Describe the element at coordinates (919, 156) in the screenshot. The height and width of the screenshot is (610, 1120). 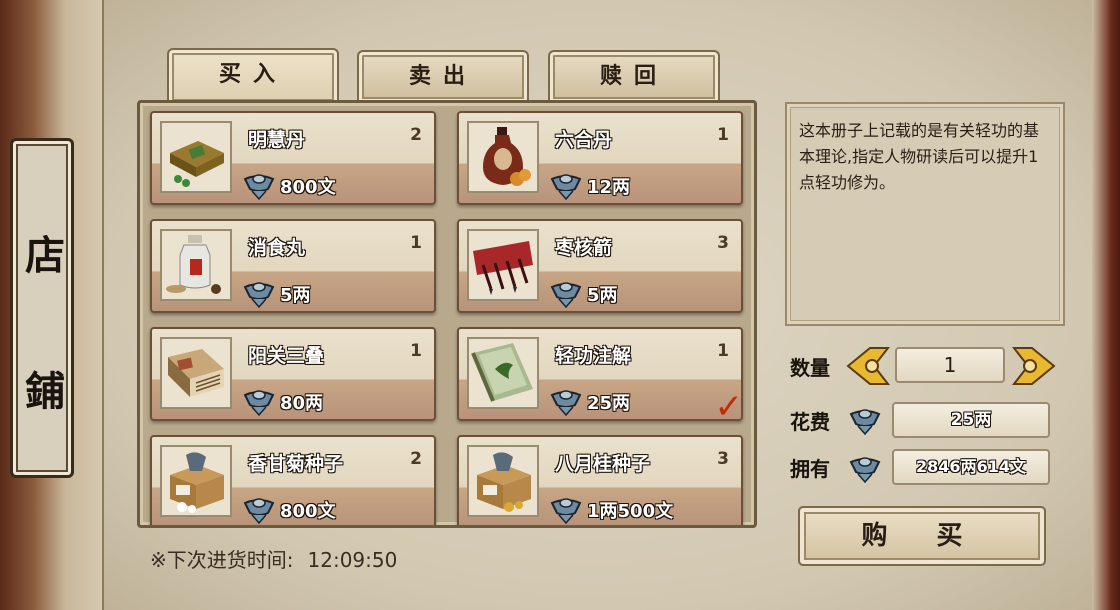
I see `item-description: 这本册子上记载的是有关轻功的基本理论,指定人物研读后可以提升1点轻功修为。` at that location.